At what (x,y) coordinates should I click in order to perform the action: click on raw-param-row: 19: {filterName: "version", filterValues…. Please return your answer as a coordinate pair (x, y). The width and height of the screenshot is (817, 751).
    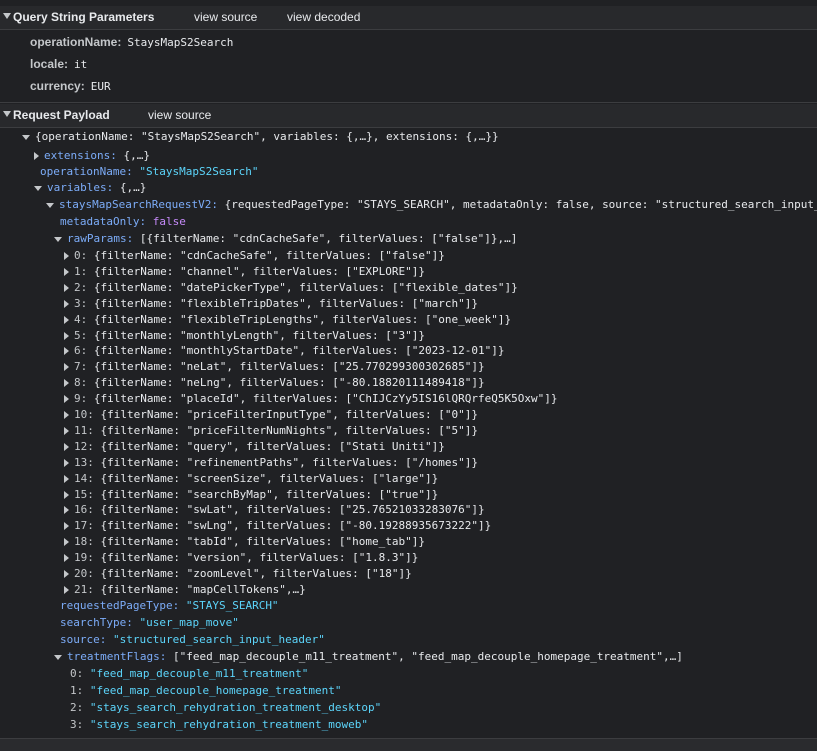
    Looking at the image, I should click on (241, 558).